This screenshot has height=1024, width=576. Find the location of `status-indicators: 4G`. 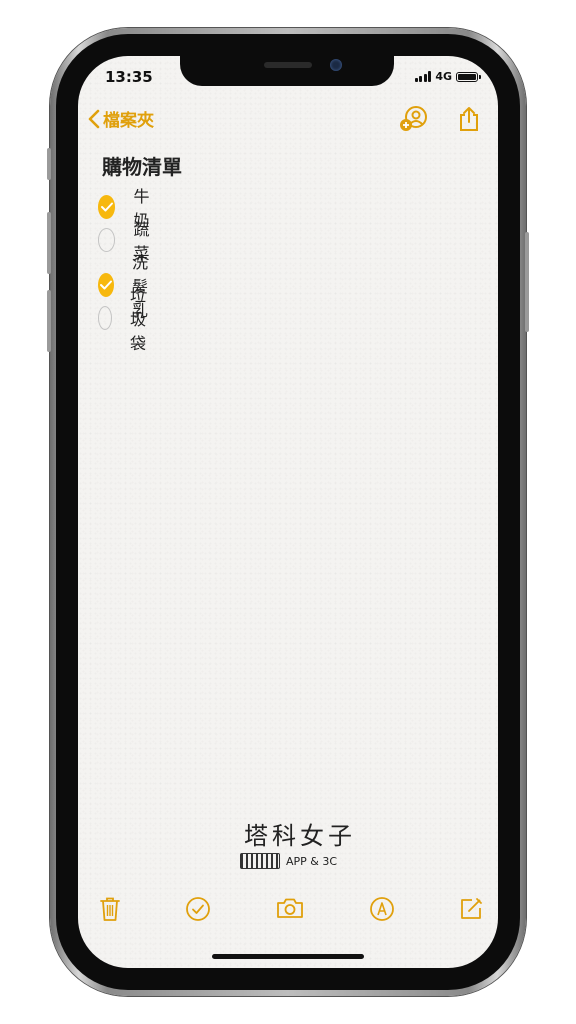

status-indicators: 4G is located at coordinates (447, 76).